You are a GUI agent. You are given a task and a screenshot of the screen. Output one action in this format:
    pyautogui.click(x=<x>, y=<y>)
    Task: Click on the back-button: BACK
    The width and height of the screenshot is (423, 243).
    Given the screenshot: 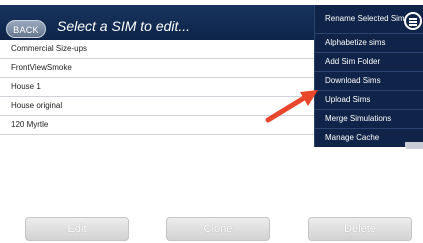 What is the action you would take?
    pyautogui.click(x=26, y=29)
    